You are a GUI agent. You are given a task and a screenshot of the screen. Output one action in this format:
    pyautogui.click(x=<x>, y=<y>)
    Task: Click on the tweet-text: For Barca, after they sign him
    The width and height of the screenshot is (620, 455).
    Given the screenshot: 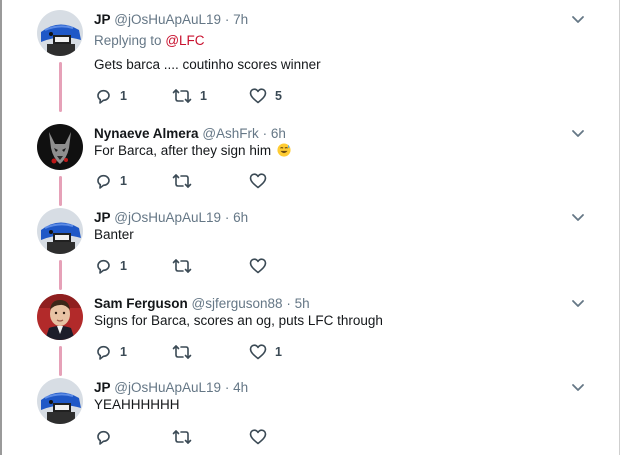 What is the action you would take?
    pyautogui.click(x=192, y=150)
    